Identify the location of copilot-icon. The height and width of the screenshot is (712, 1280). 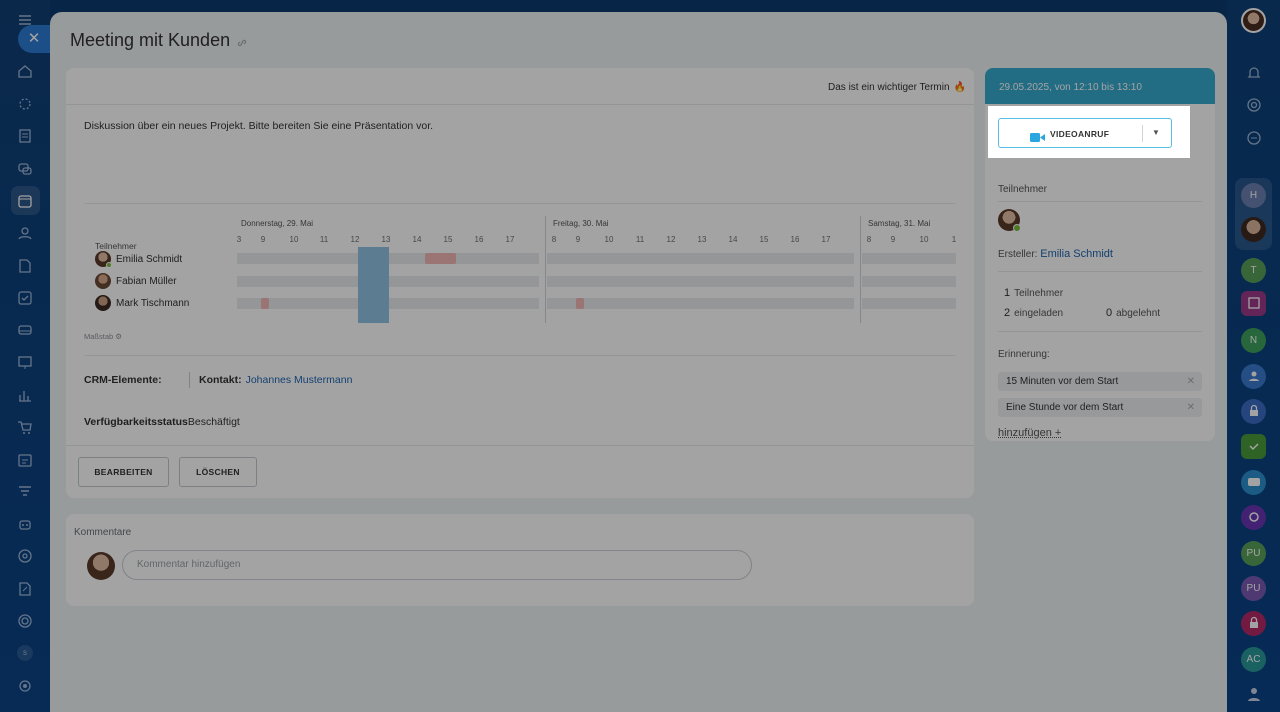
(1253, 105).